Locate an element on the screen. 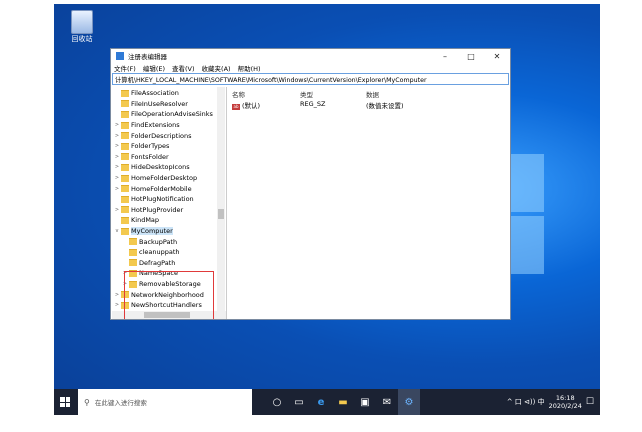  column-data: 数据 is located at coordinates (401, 94).